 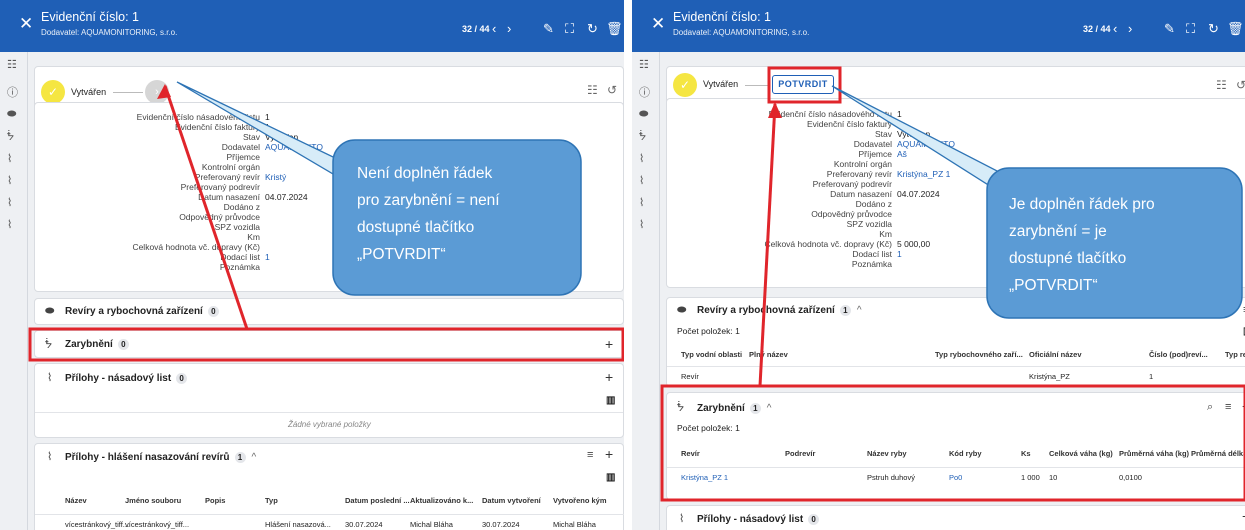 I want to click on callout-line: zarybnění = je, so click(x=1058, y=231).